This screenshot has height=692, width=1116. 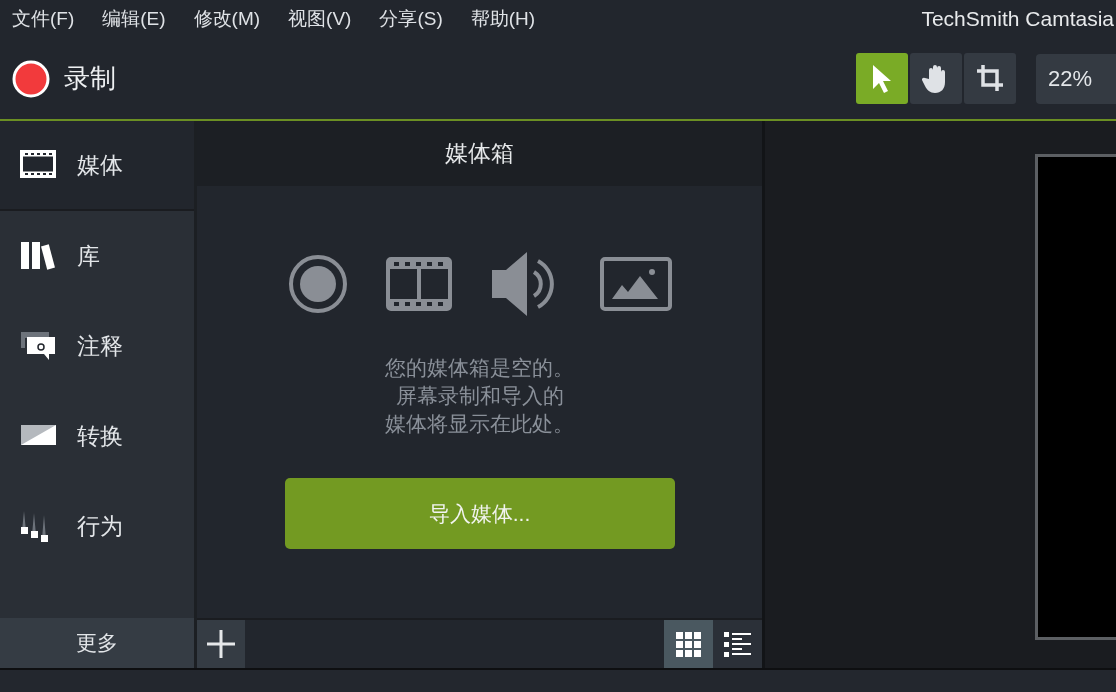 What do you see at coordinates (503, 19) in the screenshot?
I see `menu-item: 帮助(H)` at bounding box center [503, 19].